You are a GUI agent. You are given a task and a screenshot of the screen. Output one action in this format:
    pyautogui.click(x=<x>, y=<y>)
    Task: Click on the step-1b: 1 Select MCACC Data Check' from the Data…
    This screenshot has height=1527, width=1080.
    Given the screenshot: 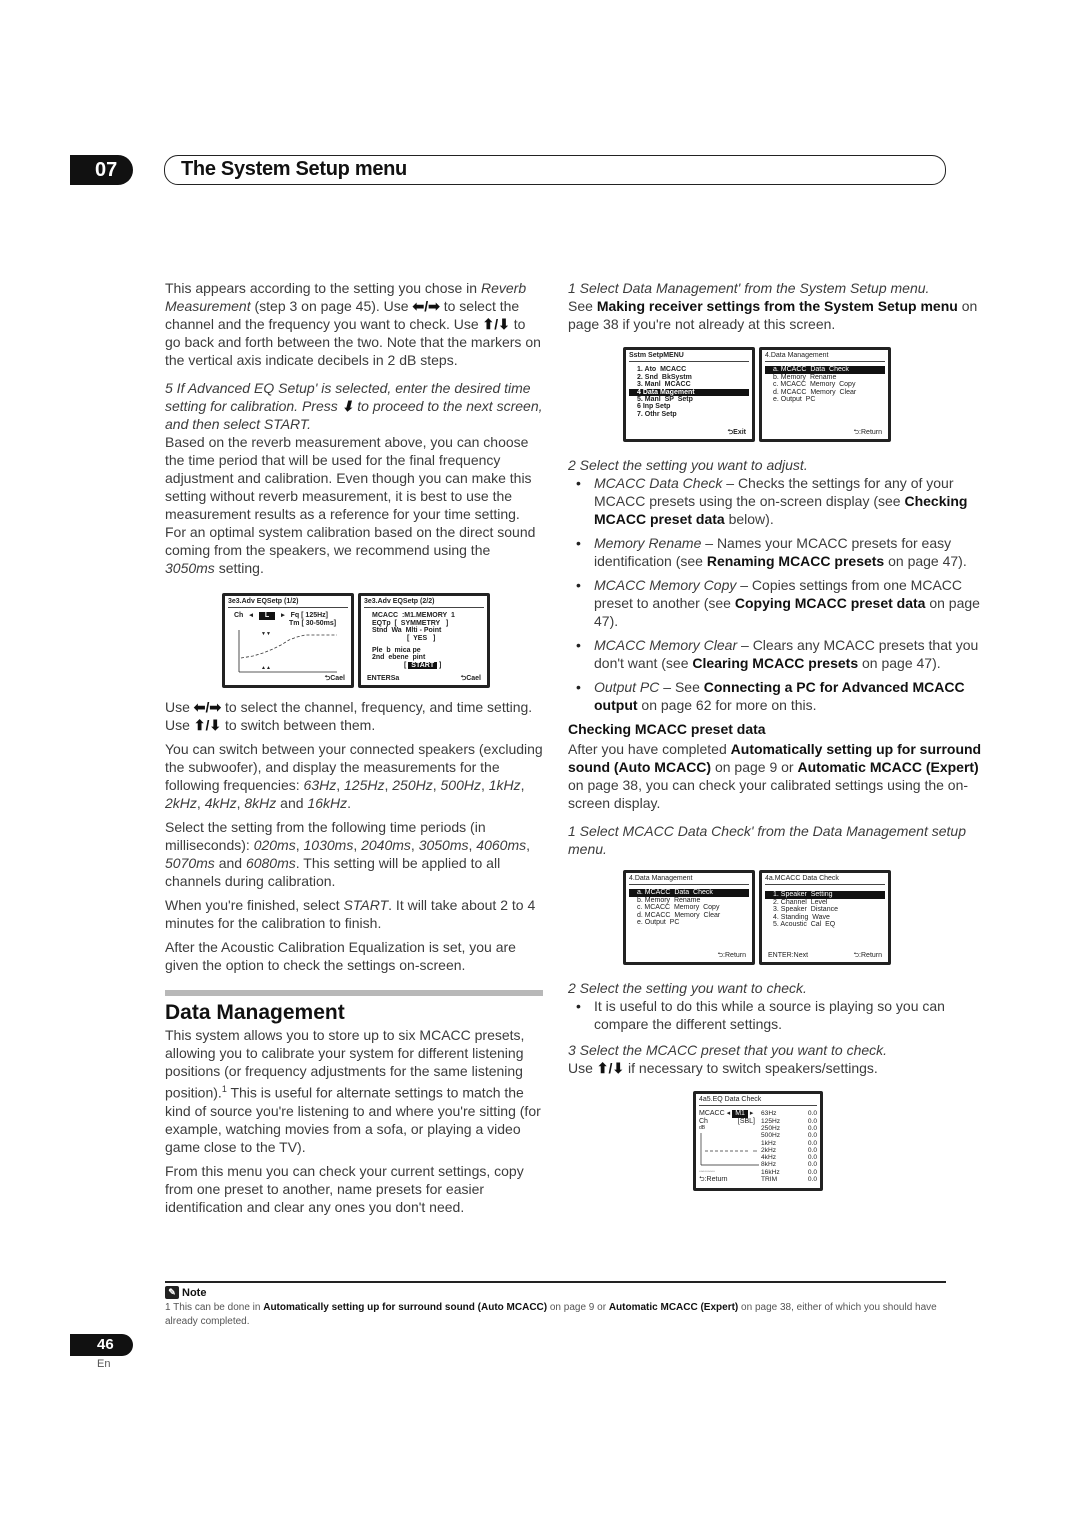 What is the action you would take?
    pyautogui.click(x=767, y=840)
    